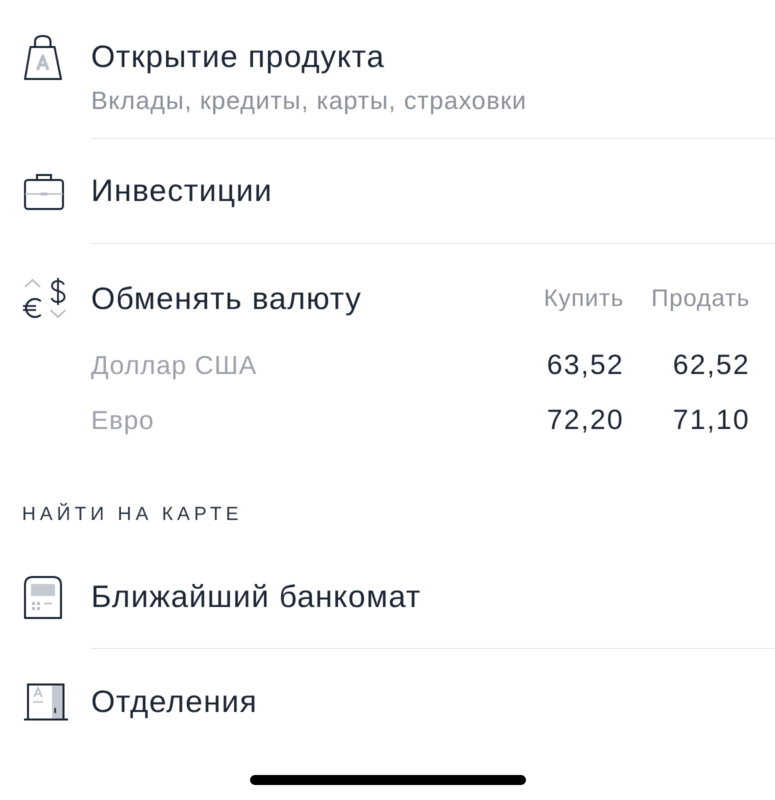 The height and width of the screenshot is (800, 775). I want to click on currency-exchange-icon, so click(45, 299).